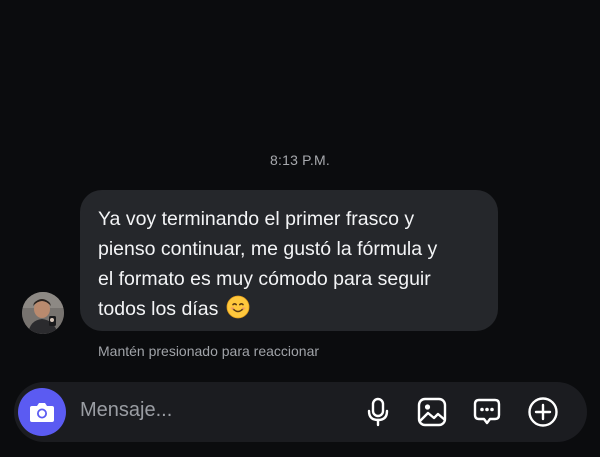 The height and width of the screenshot is (457, 600). I want to click on plus-circle-icon, so click(543, 412).